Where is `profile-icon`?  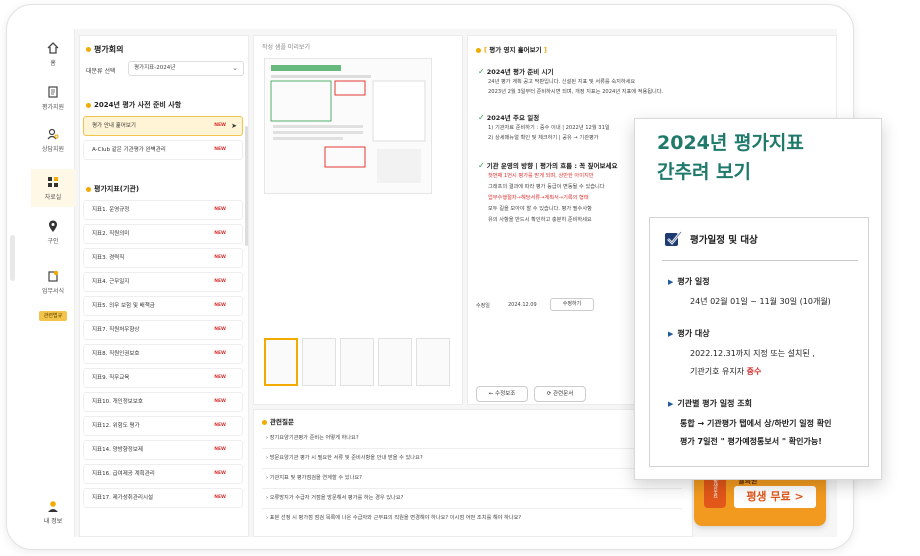
profile-icon is located at coordinates (53, 506).